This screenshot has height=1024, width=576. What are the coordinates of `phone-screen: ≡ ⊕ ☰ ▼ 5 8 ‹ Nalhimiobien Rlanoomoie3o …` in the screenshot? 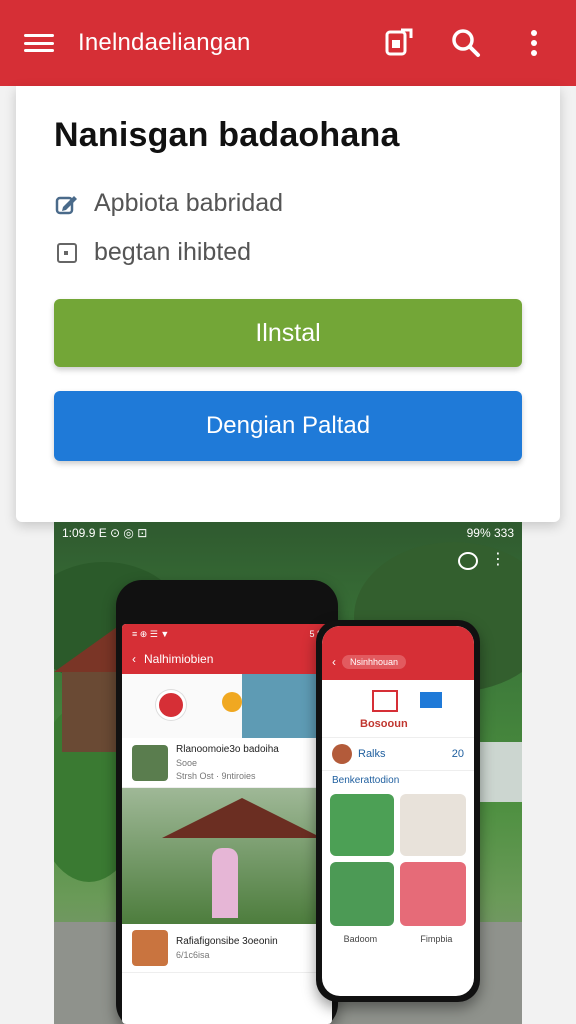 It's located at (227, 824).